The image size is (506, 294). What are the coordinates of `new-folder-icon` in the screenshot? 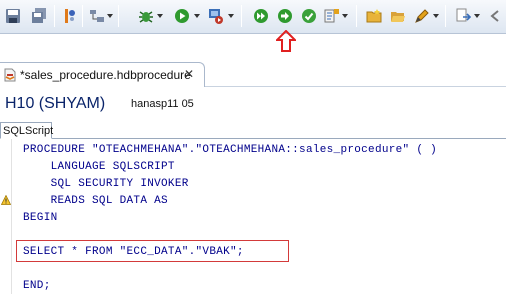 It's located at (374, 16).